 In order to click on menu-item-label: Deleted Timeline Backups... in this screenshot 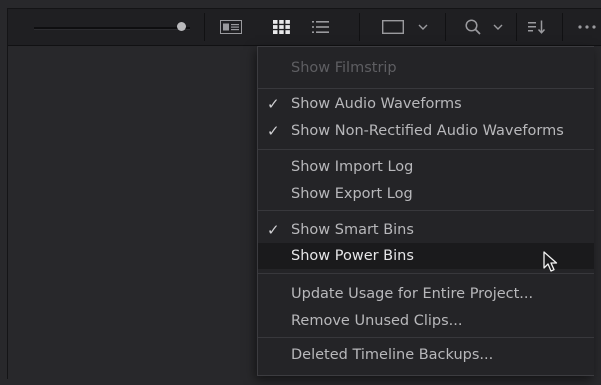, I will do `click(392, 355)`.